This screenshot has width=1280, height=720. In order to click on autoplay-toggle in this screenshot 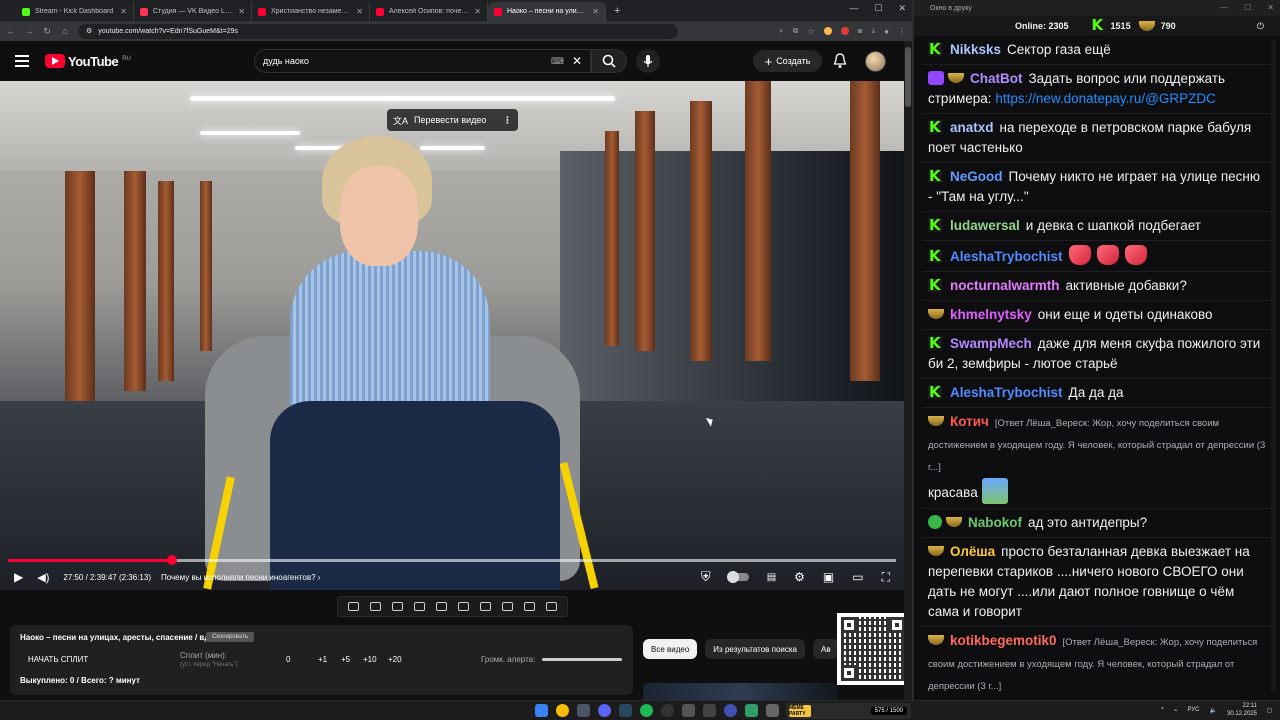, I will do `click(737, 577)`.